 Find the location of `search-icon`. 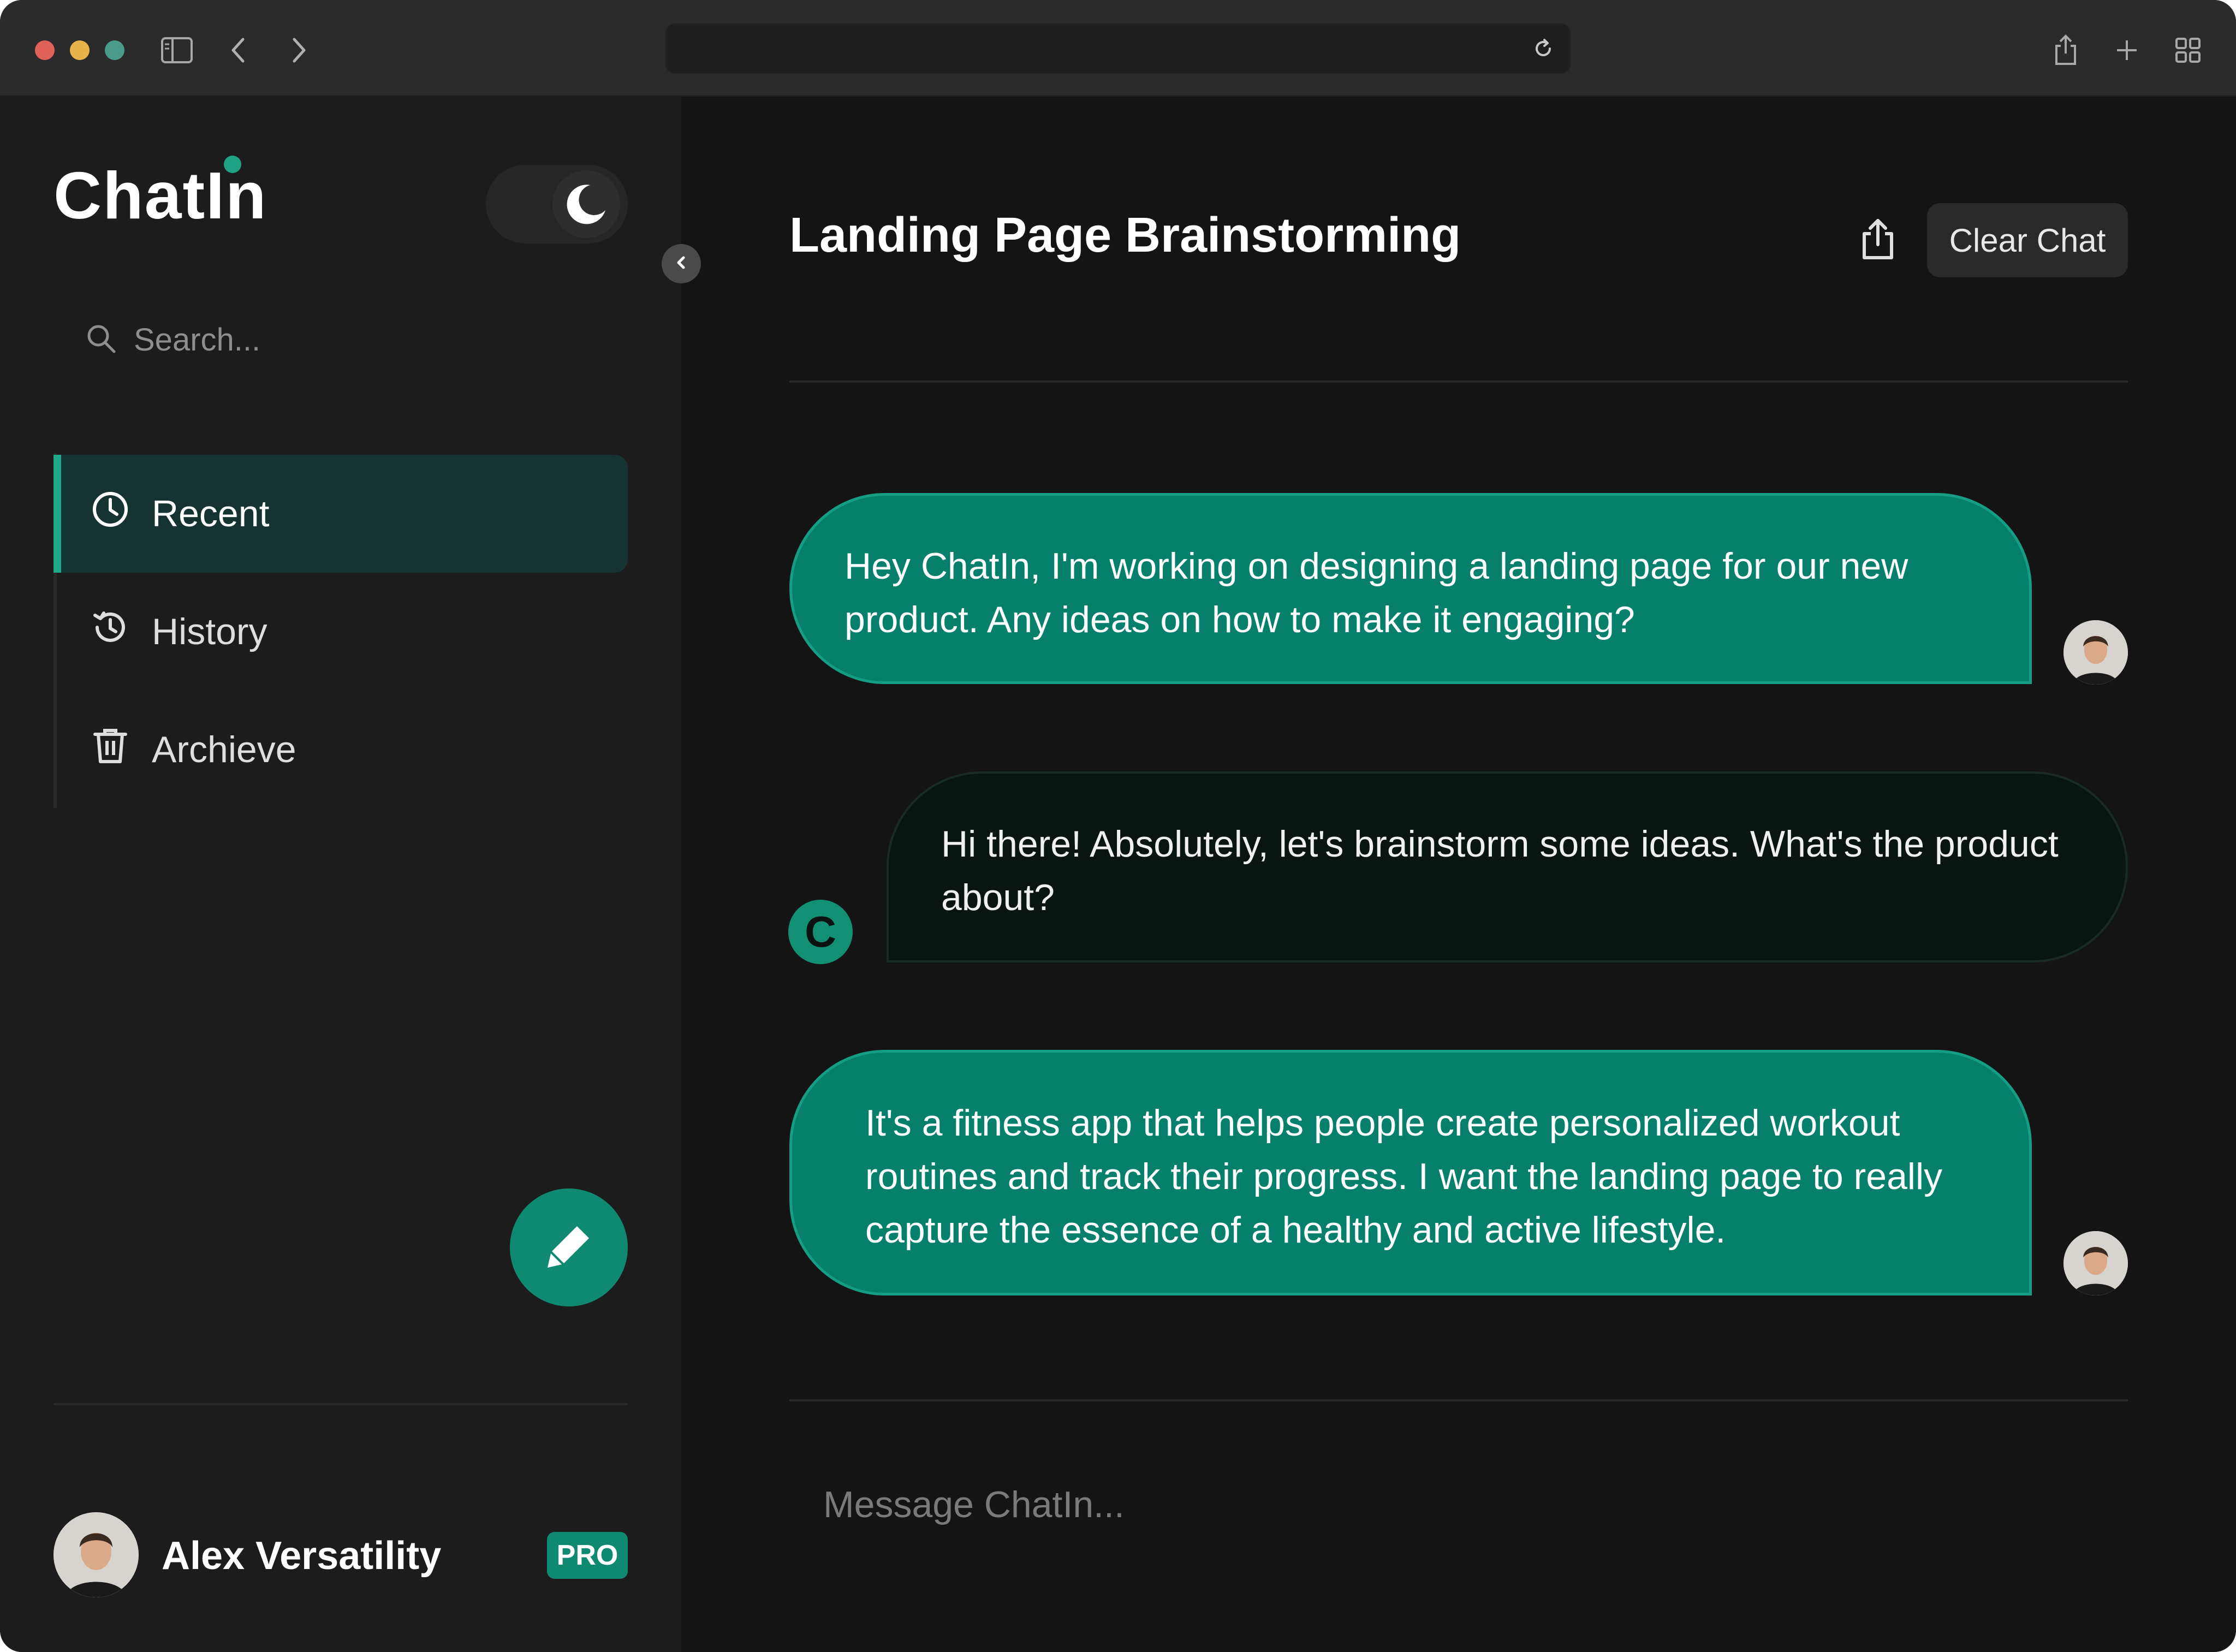

search-icon is located at coordinates (101, 340).